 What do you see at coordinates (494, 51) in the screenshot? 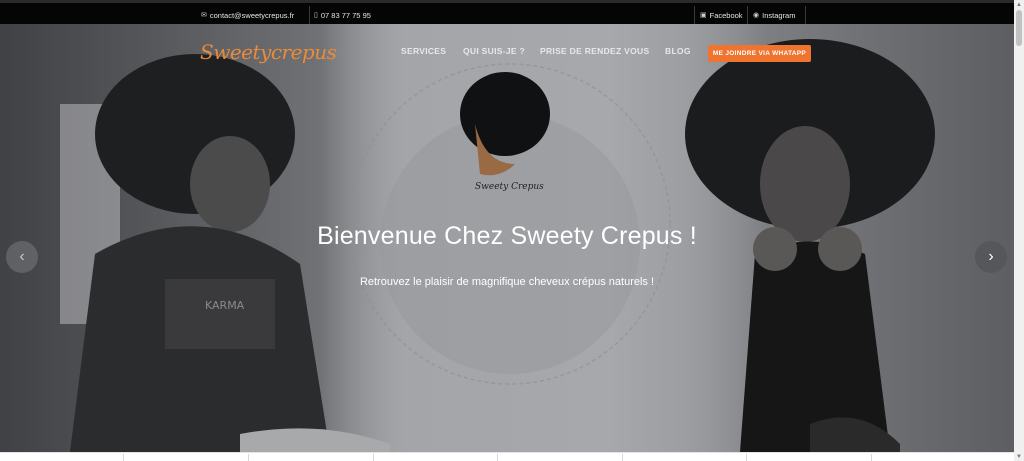
I see `nav-about: QUI SUIS-JE ?` at bounding box center [494, 51].